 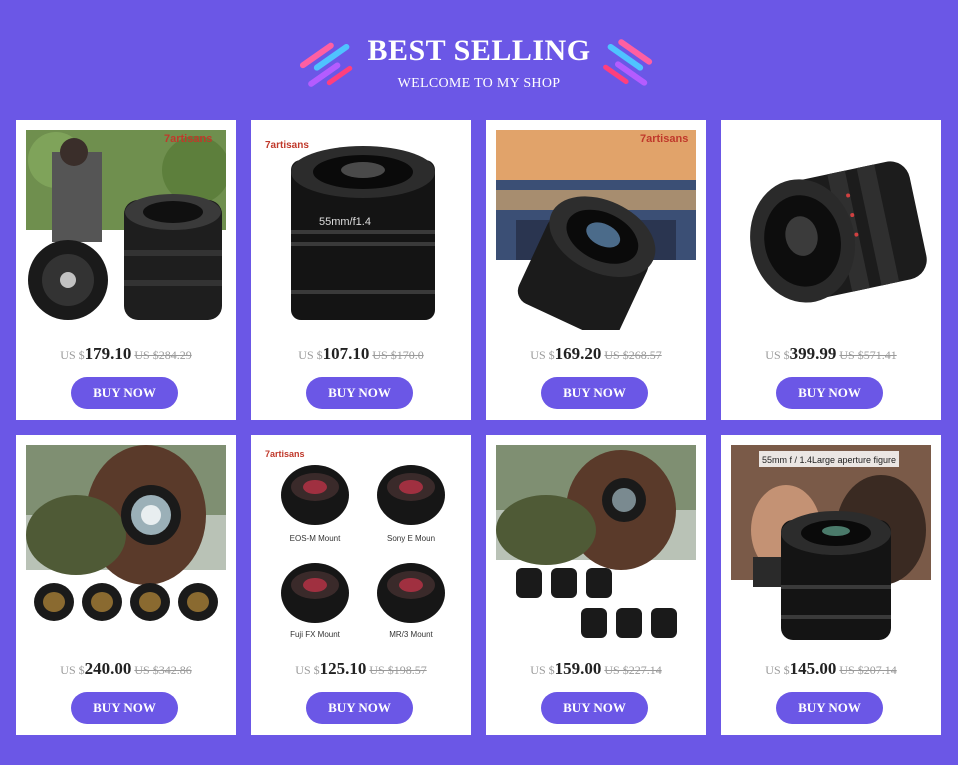 I want to click on price-row: US $179.10 US $284.29, so click(x=126, y=354).